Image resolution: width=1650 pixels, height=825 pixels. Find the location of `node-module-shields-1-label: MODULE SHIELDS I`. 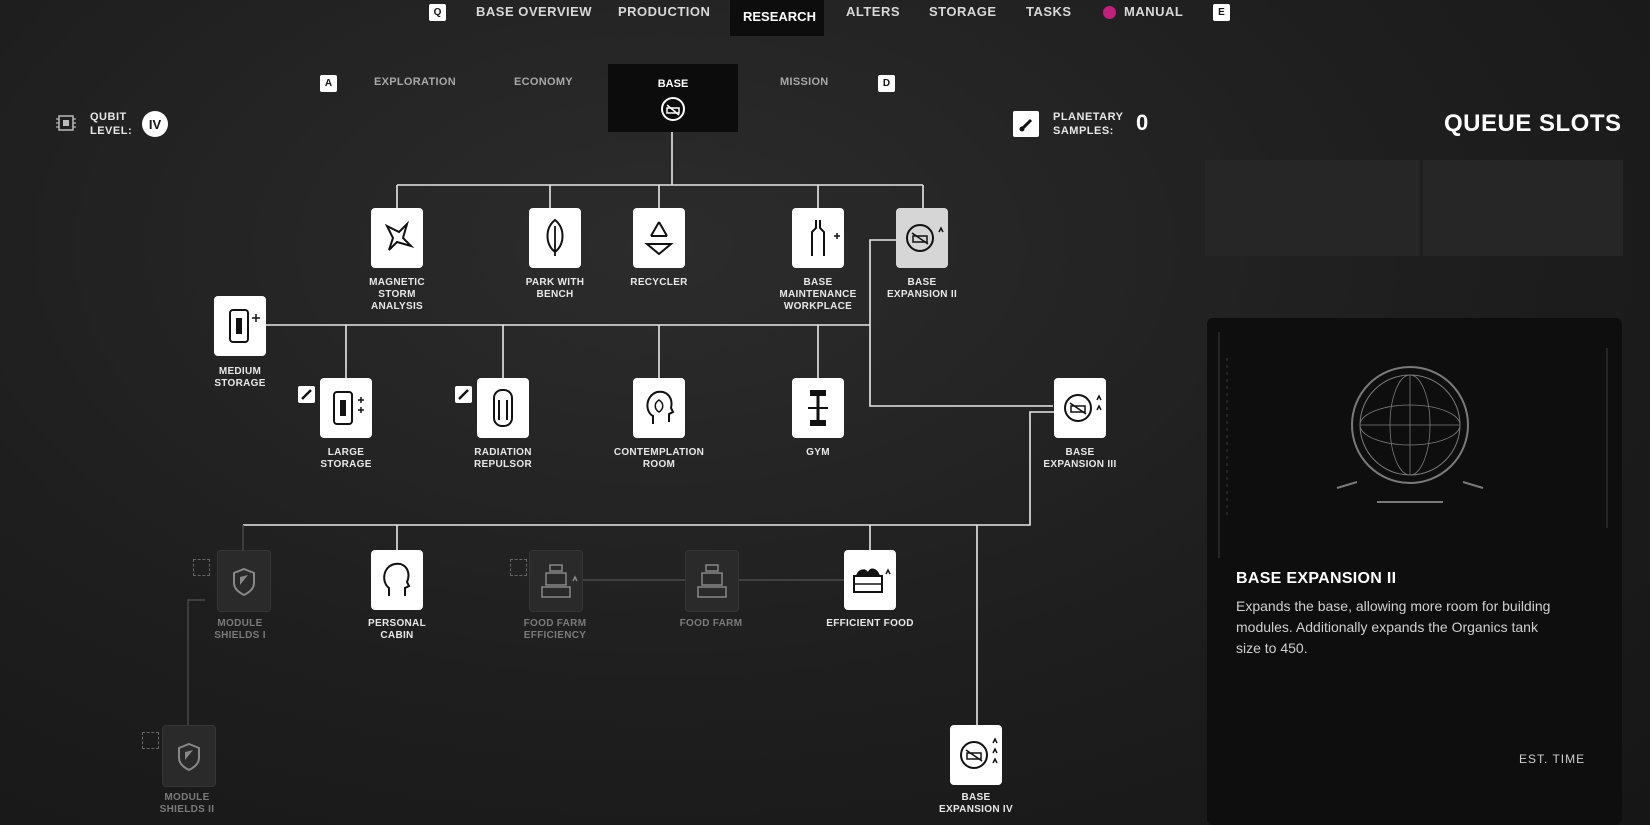

node-module-shields-1-label: MODULE SHIELDS I is located at coordinates (240, 629).